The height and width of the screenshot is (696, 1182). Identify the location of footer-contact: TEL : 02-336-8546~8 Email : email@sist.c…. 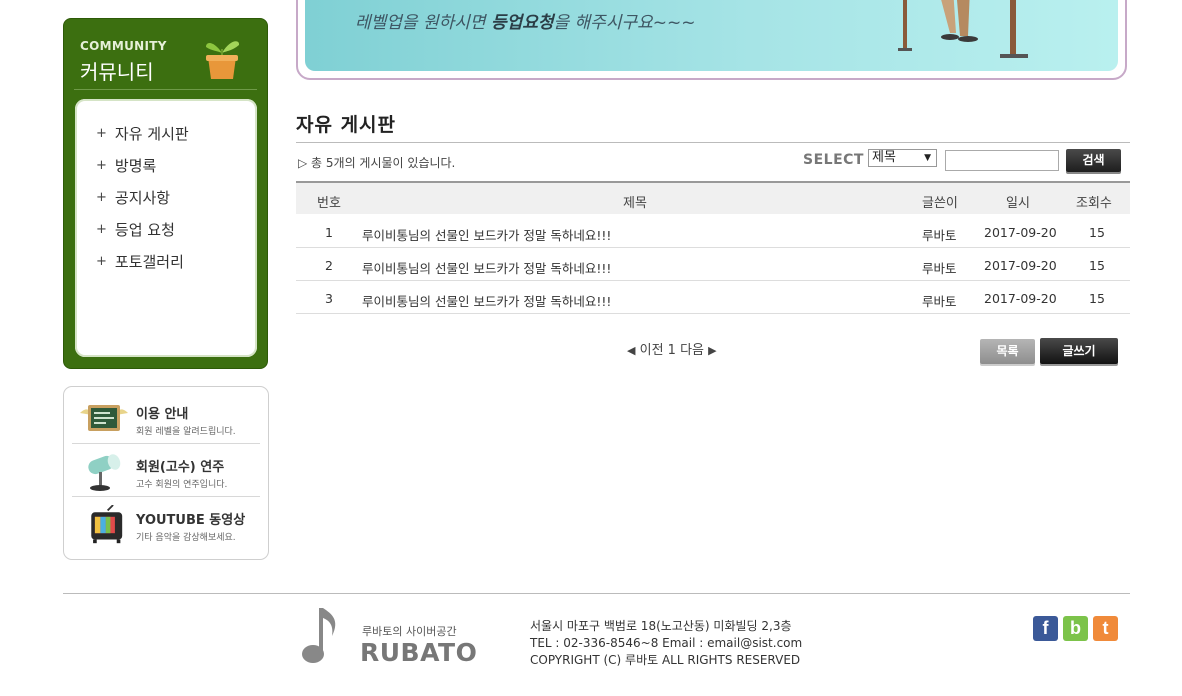
(666, 643).